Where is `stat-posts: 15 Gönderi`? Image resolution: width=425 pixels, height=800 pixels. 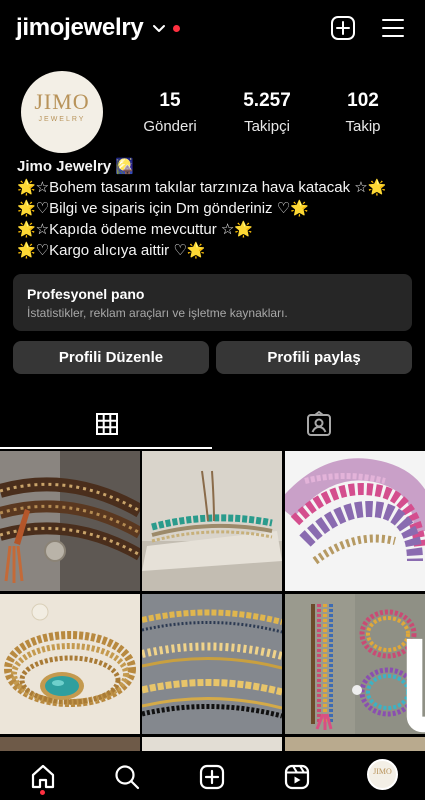 stat-posts: 15 Gönderi is located at coordinates (170, 112).